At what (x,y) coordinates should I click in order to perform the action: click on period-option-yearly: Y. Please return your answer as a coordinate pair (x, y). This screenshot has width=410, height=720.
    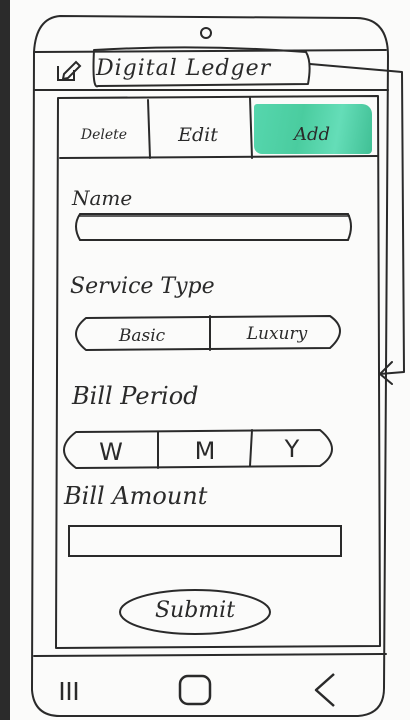
    Looking at the image, I should click on (292, 450).